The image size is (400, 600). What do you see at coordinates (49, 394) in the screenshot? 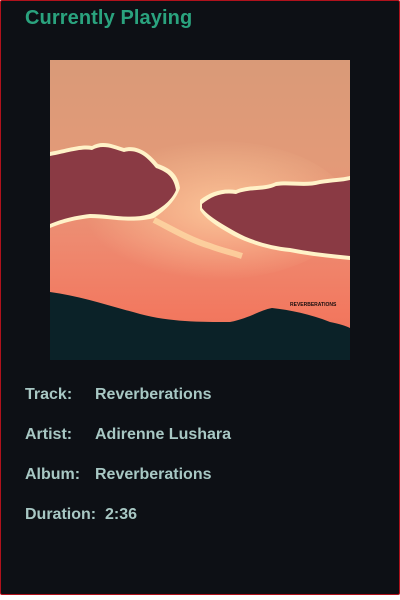
I see `track-label: Track:` at bounding box center [49, 394].